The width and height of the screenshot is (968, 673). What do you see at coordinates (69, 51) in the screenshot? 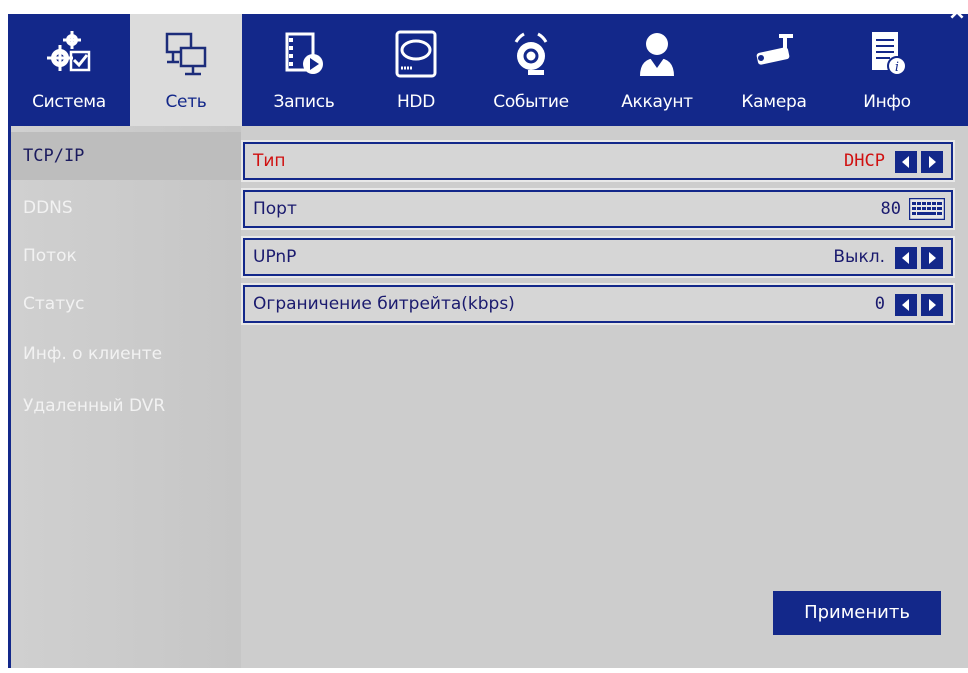
I see `gears-checkbox-icon` at bounding box center [69, 51].